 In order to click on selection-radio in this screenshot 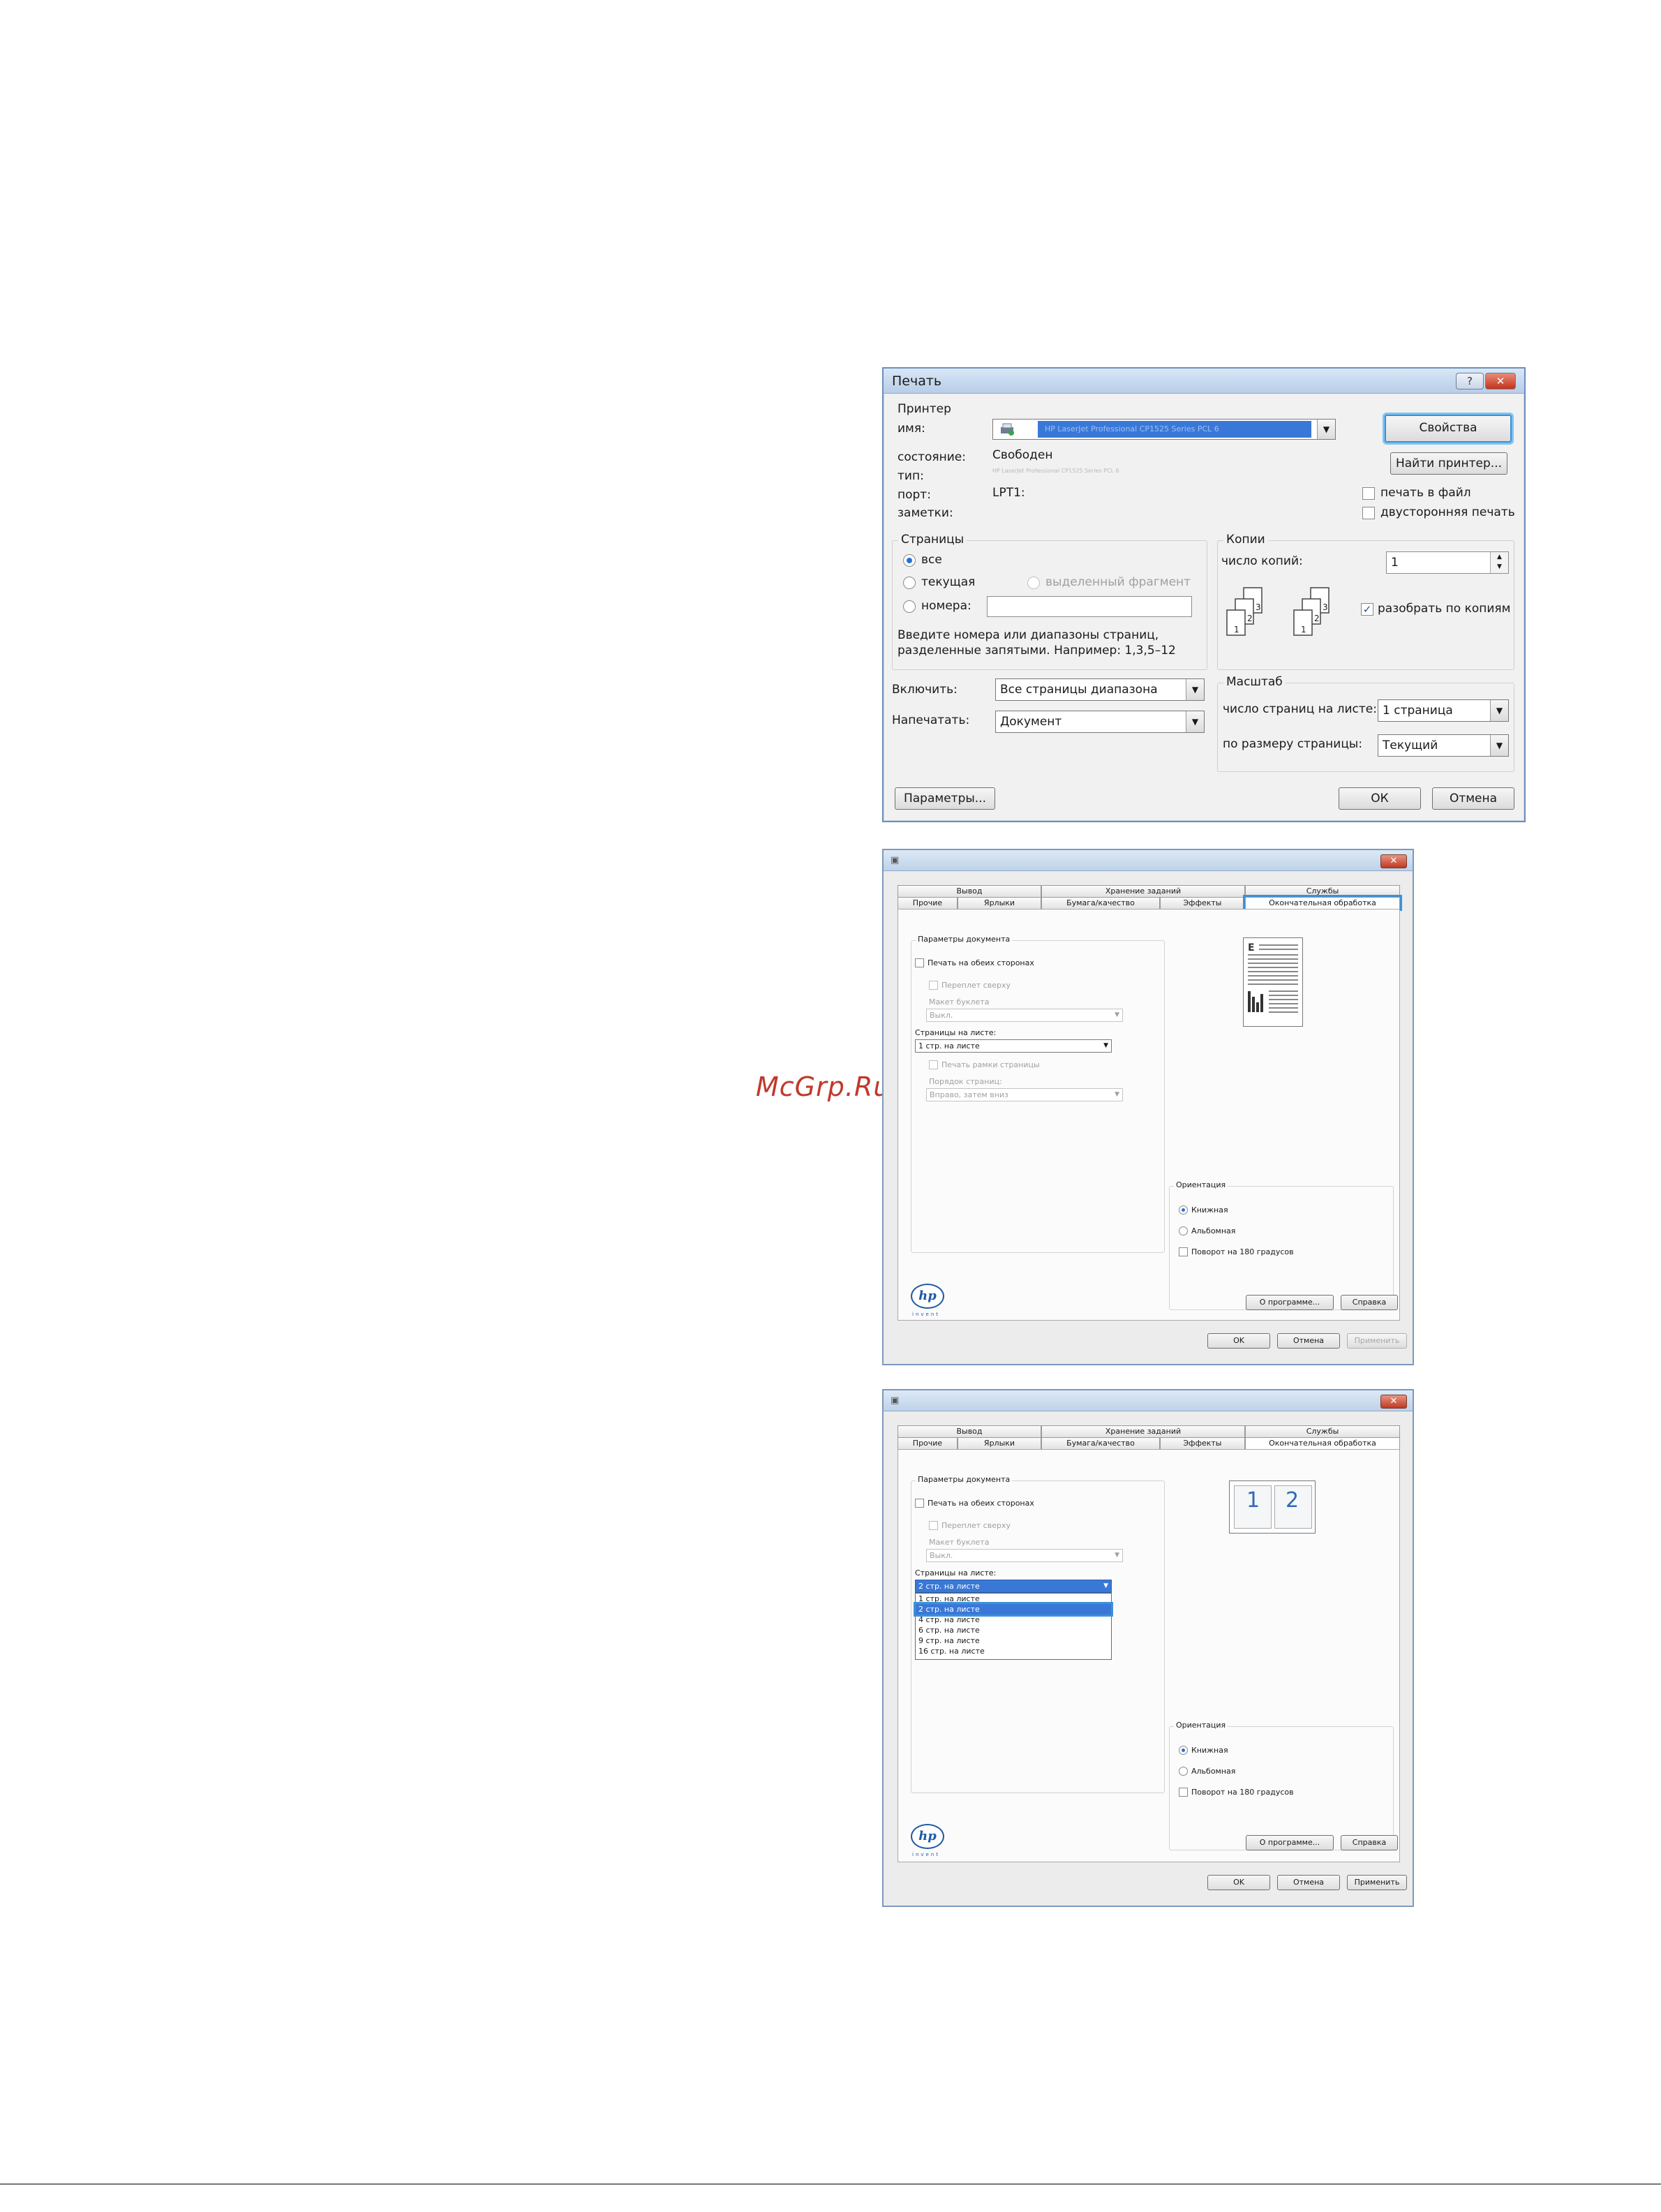, I will do `click(1033, 583)`.